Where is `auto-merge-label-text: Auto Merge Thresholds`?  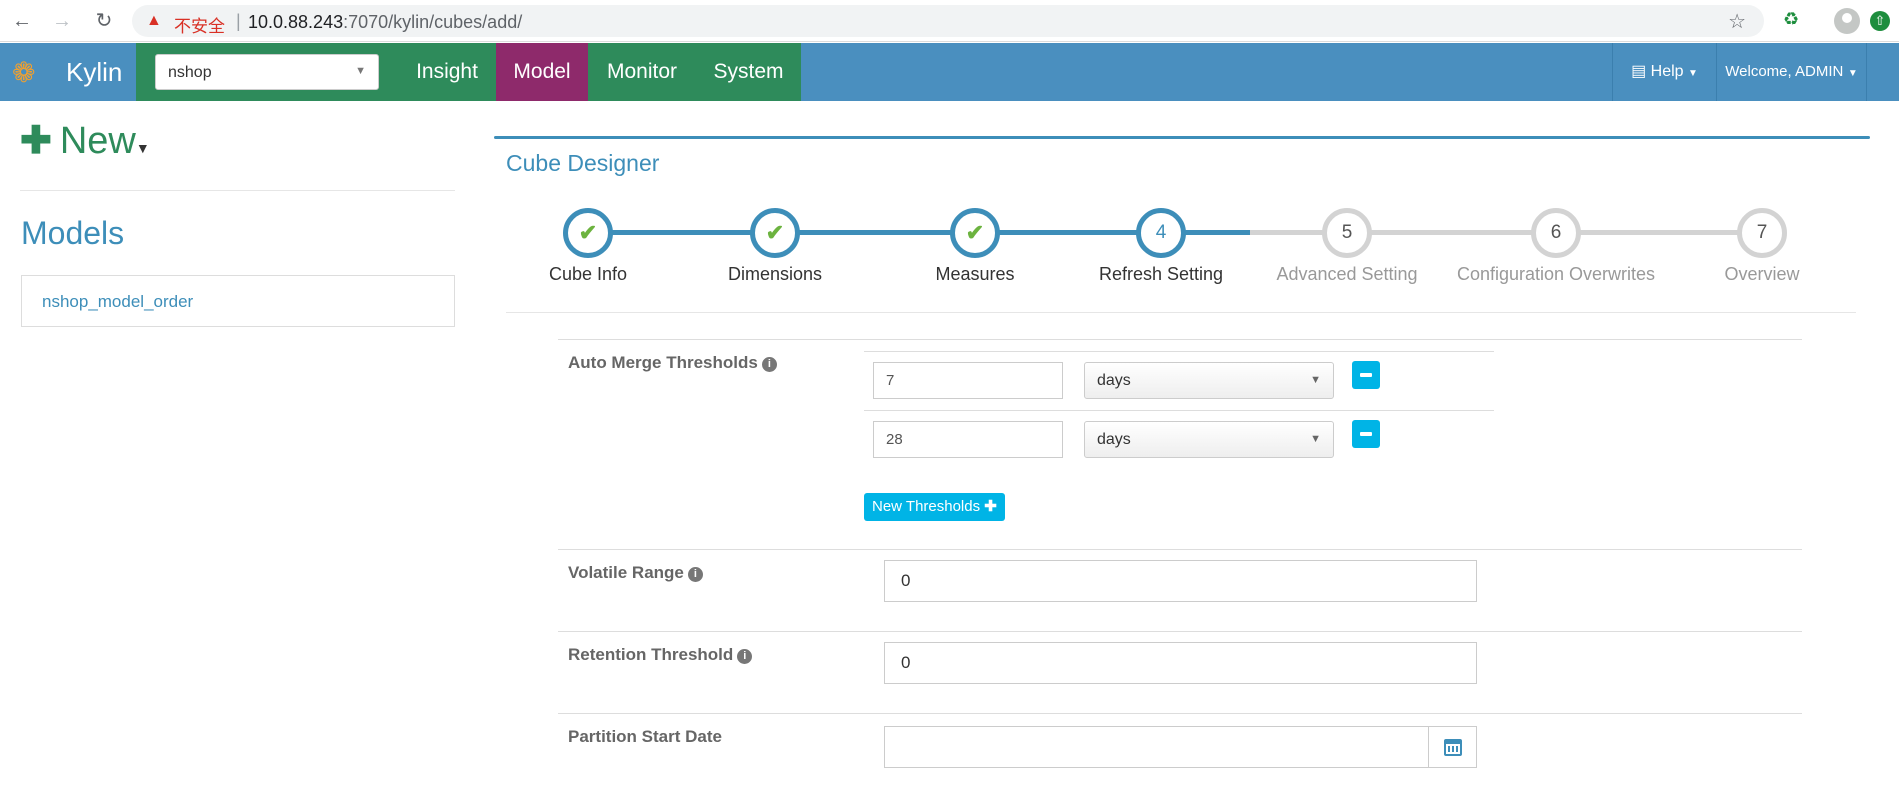
auto-merge-label-text: Auto Merge Thresholds is located at coordinates (663, 362).